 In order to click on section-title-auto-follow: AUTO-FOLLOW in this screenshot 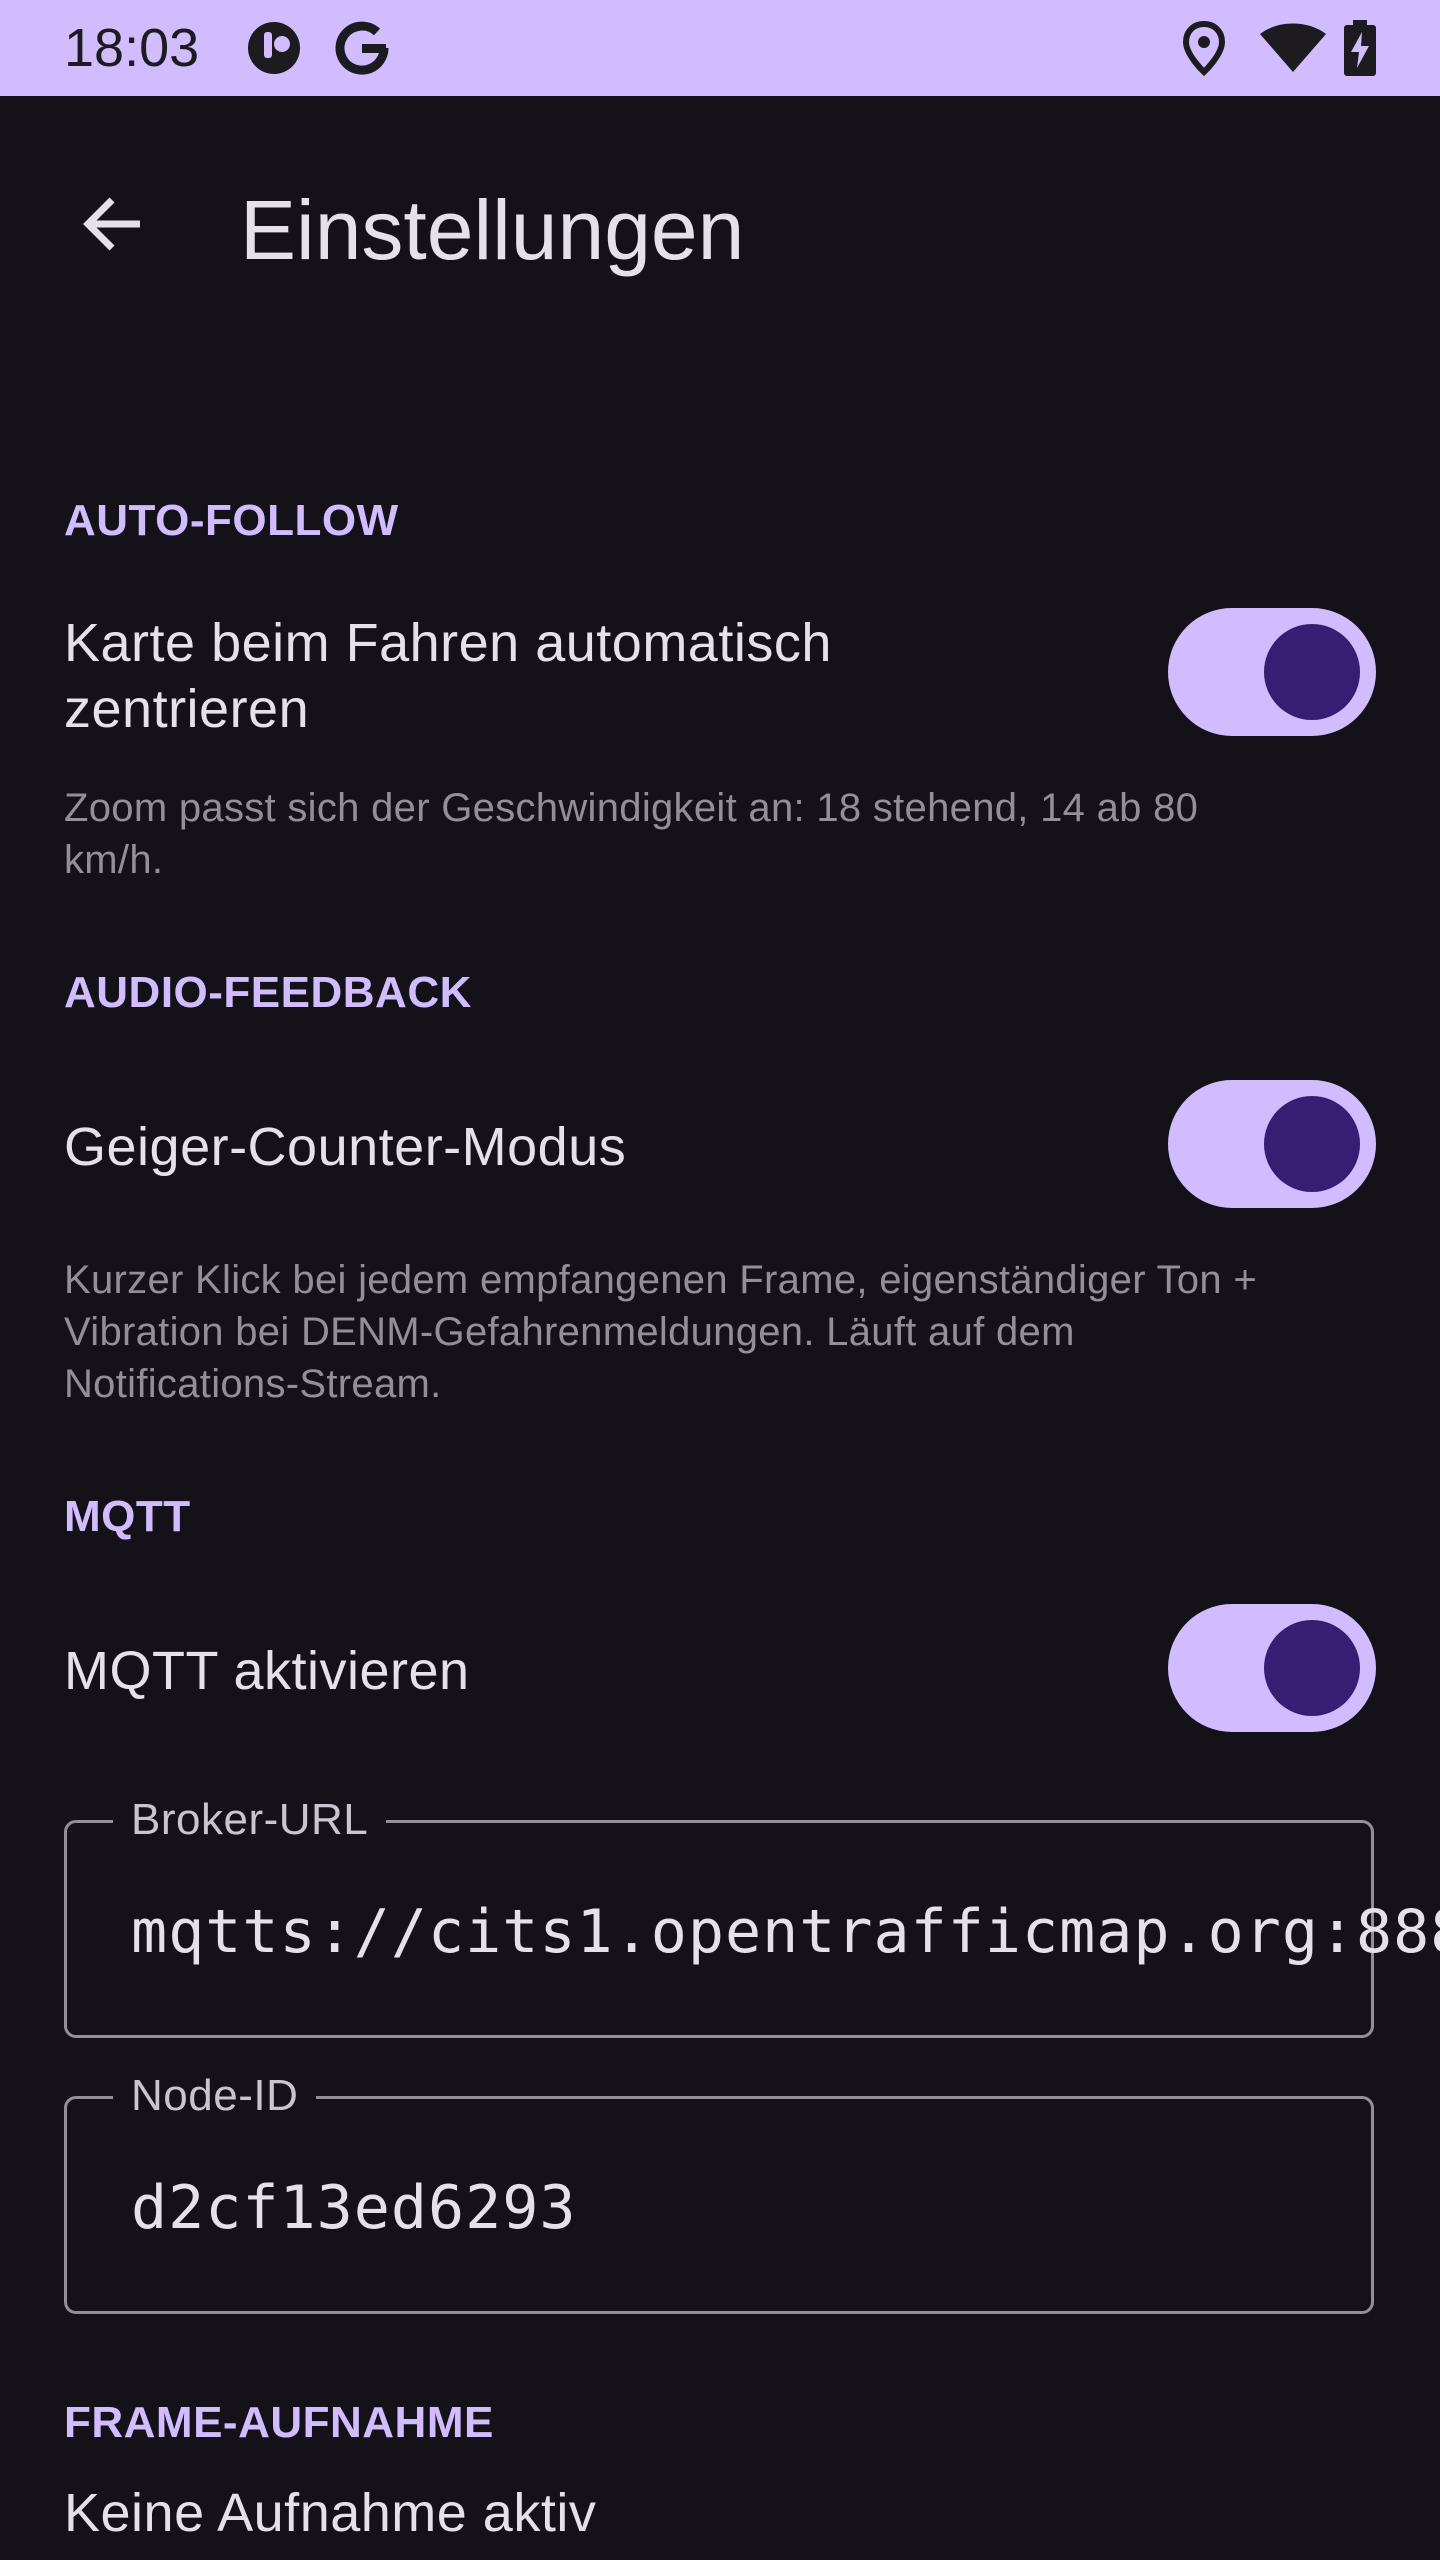, I will do `click(231, 520)`.